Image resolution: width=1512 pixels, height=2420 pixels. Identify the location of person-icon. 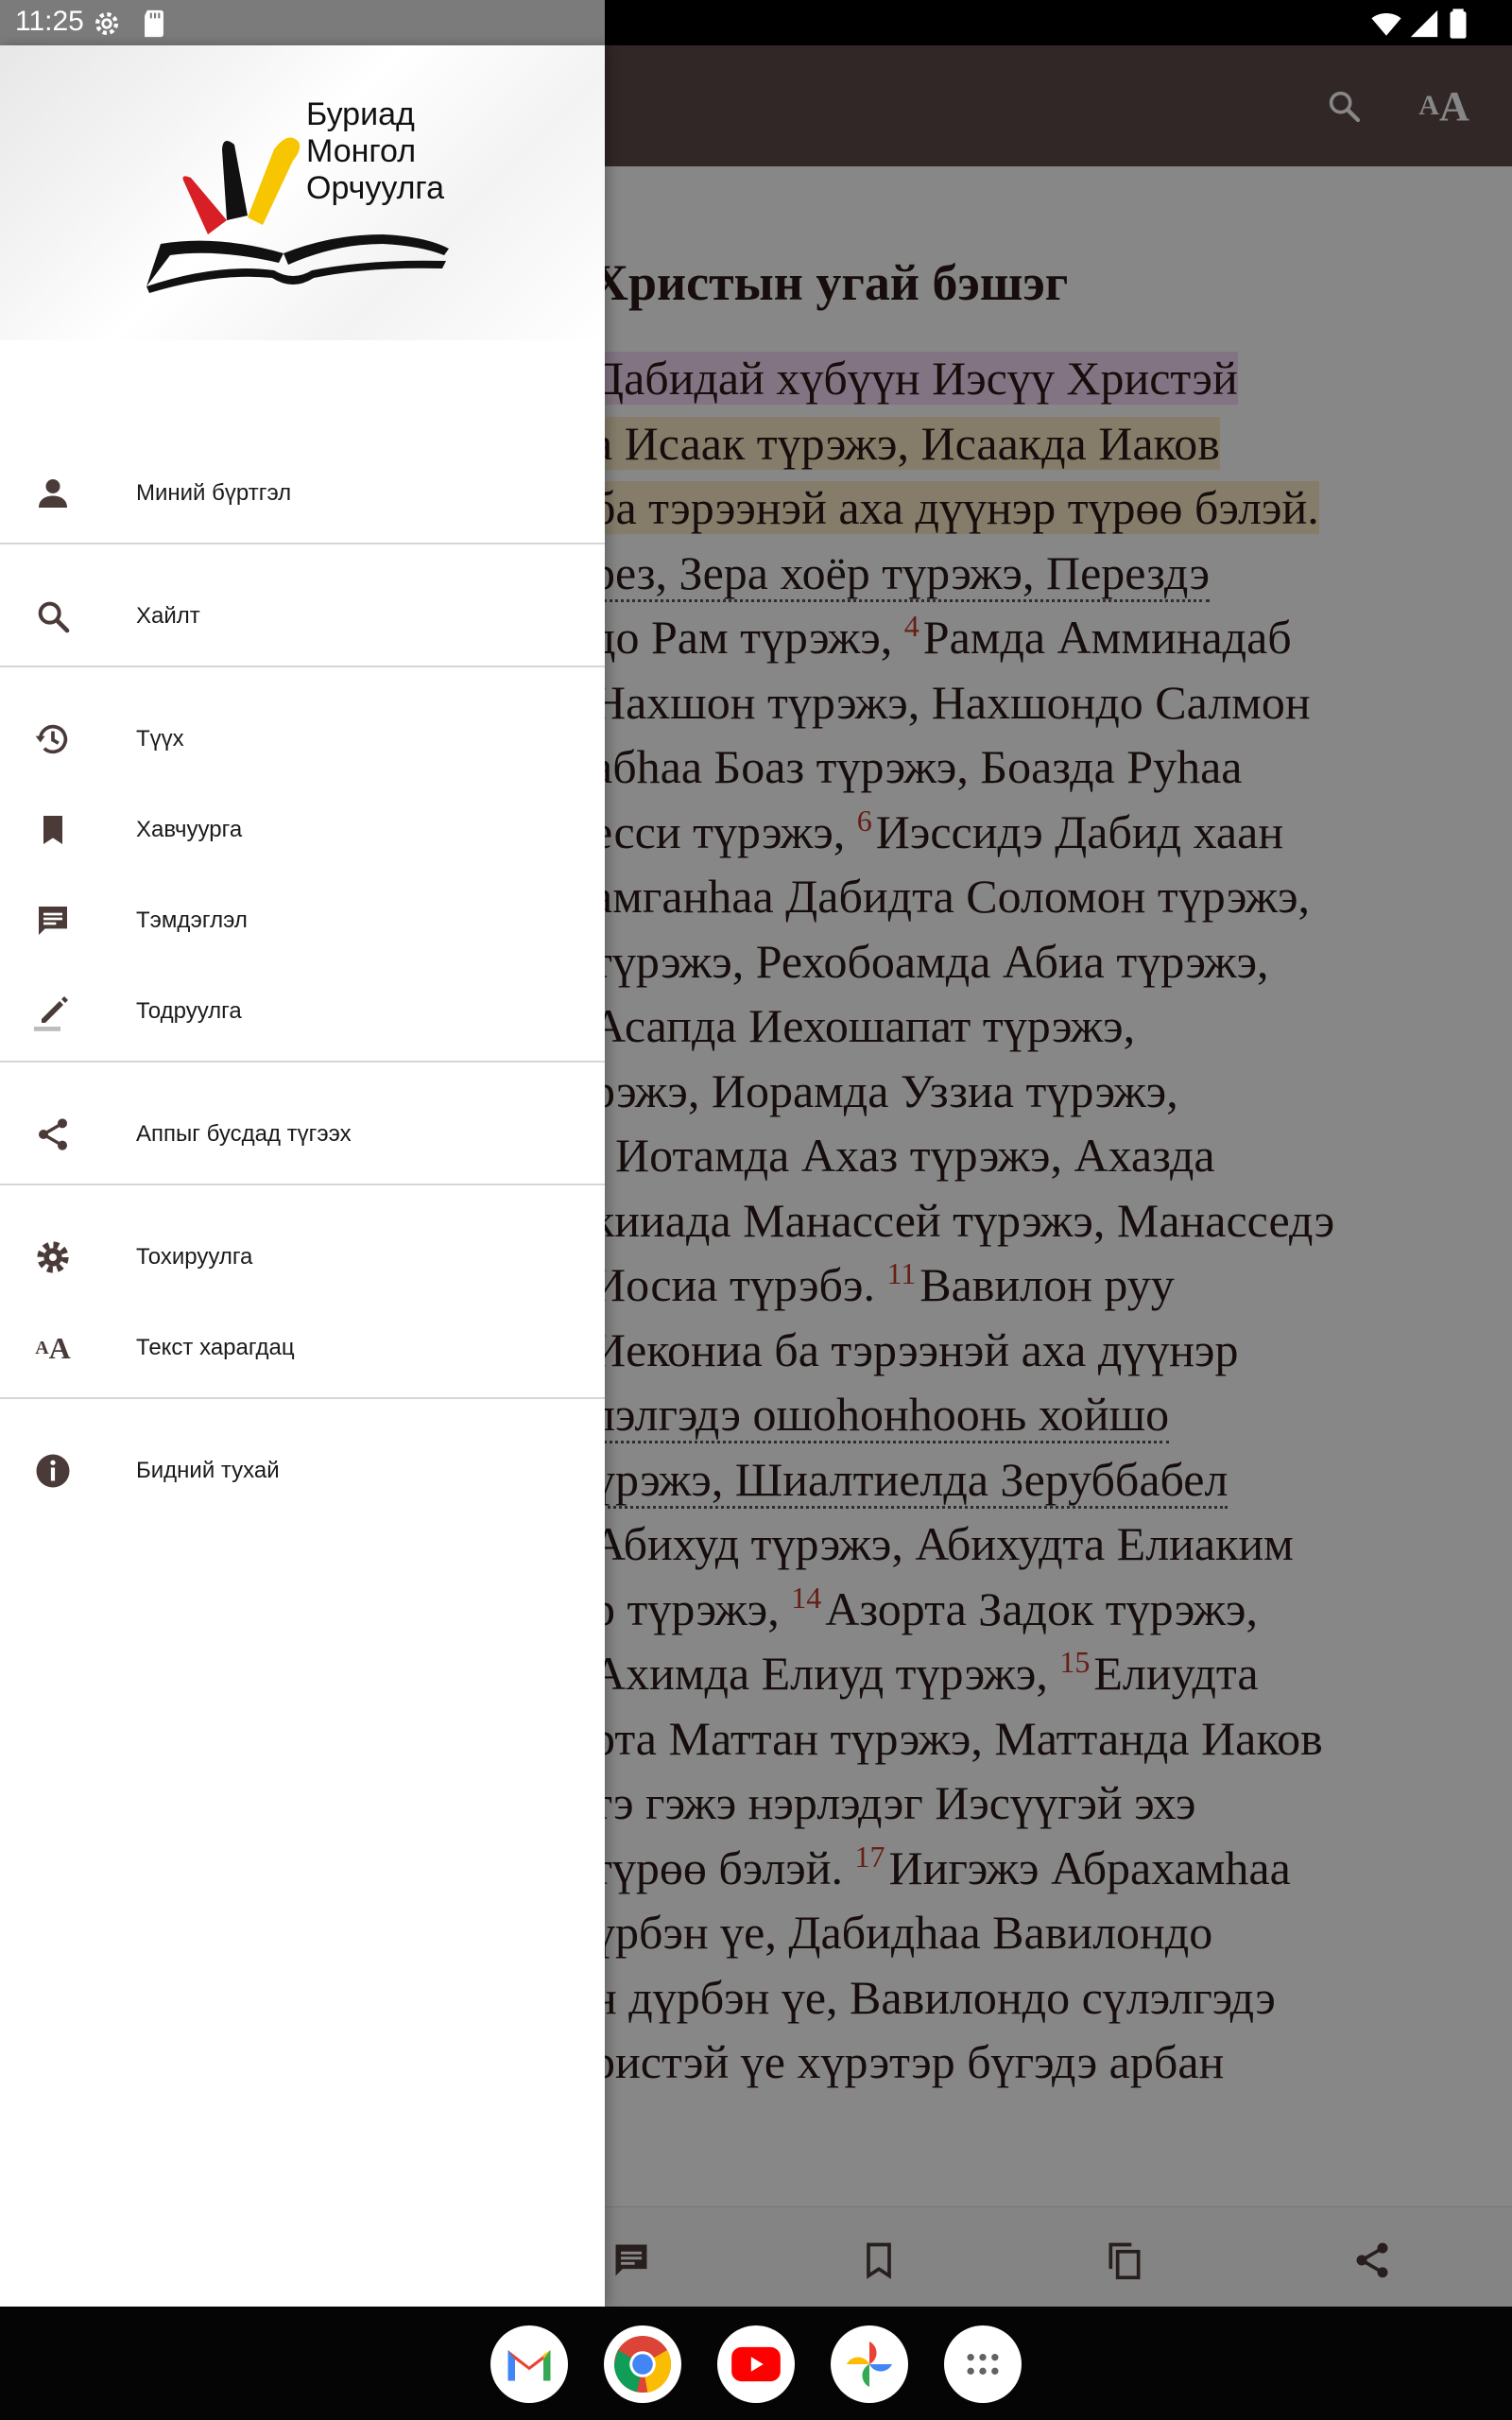
(53, 494).